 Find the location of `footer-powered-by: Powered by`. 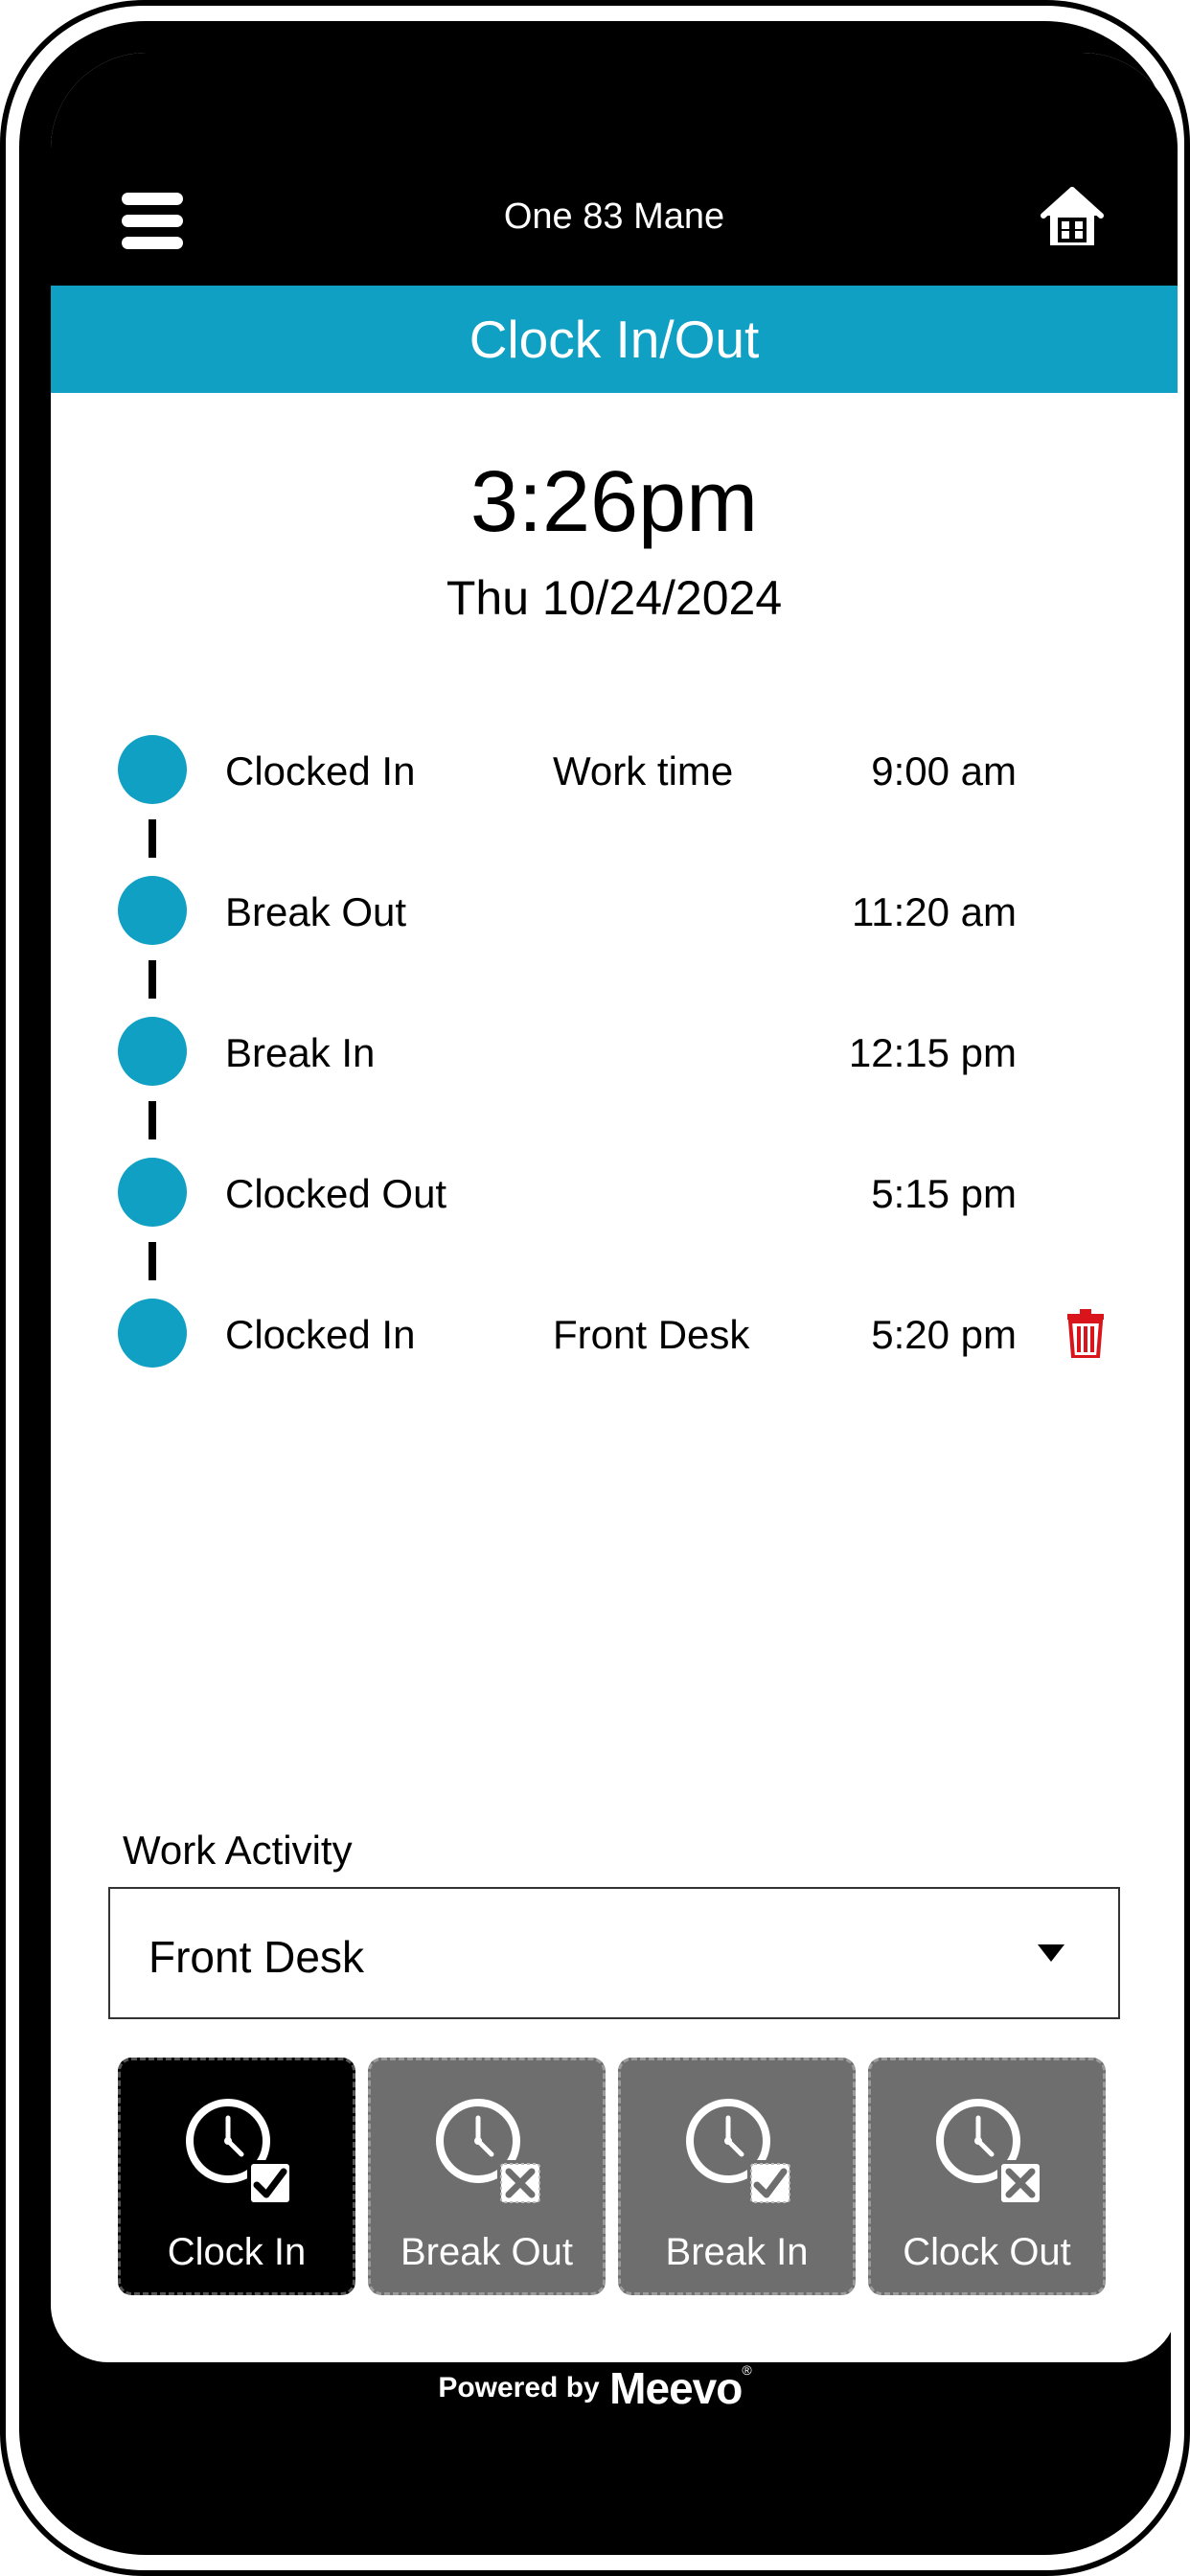

footer-powered-by: Powered by is located at coordinates (519, 2388).